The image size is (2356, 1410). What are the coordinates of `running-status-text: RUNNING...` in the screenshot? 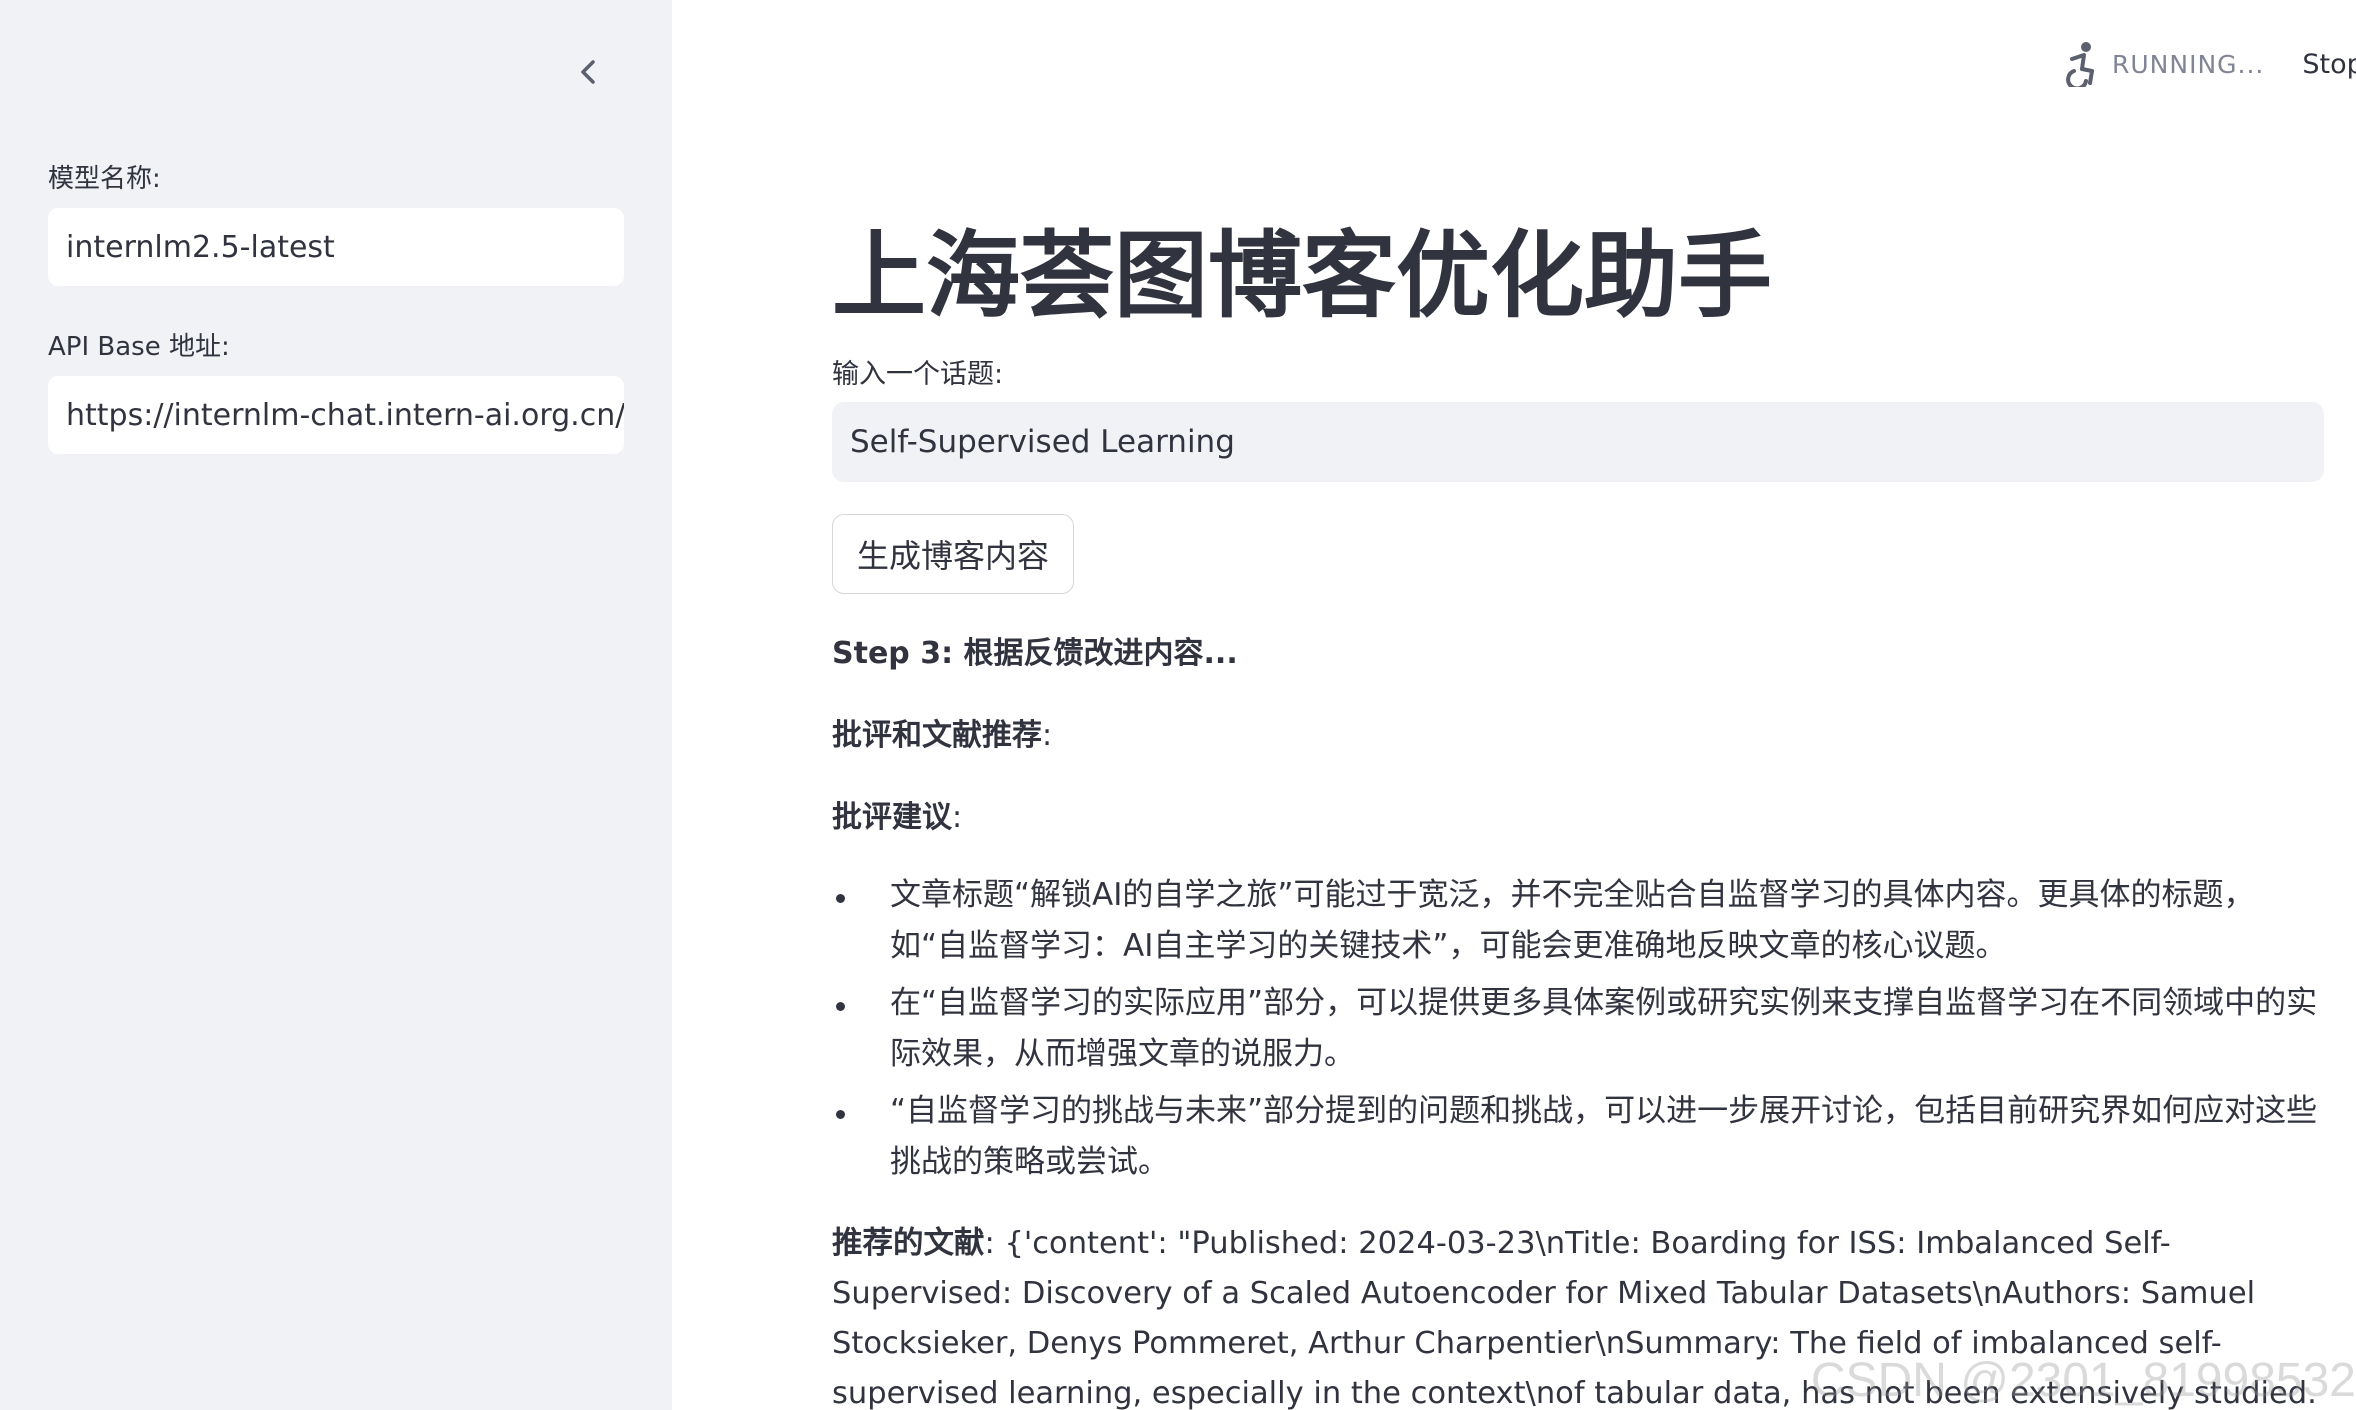 It's located at (2188, 64).